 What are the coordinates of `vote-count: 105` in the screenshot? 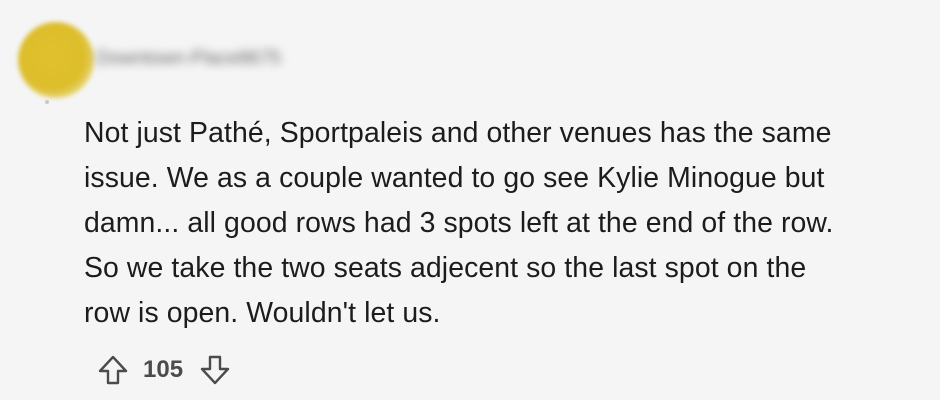 It's located at (163, 369).